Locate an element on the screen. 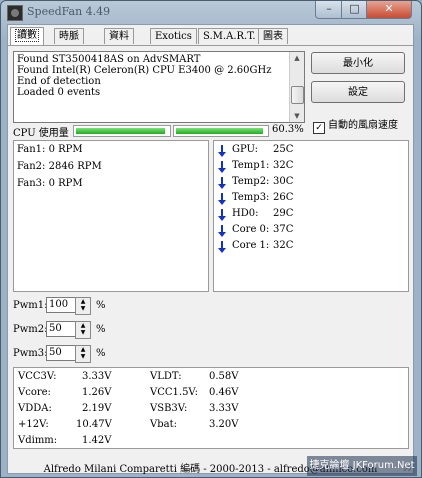 The image size is (422, 478). temp-label: Temp1: is located at coordinates (251, 165).